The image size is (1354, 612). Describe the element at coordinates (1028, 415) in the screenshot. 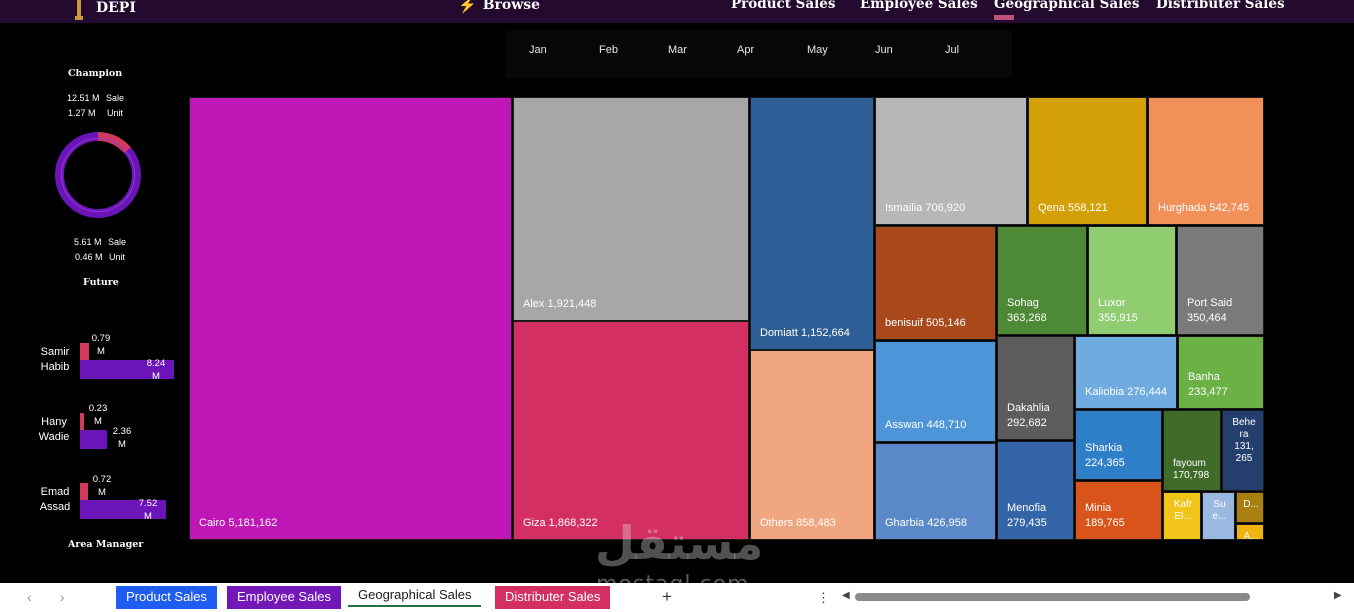

I see `treemap-tile-label: Dakahlia 292,682` at that location.